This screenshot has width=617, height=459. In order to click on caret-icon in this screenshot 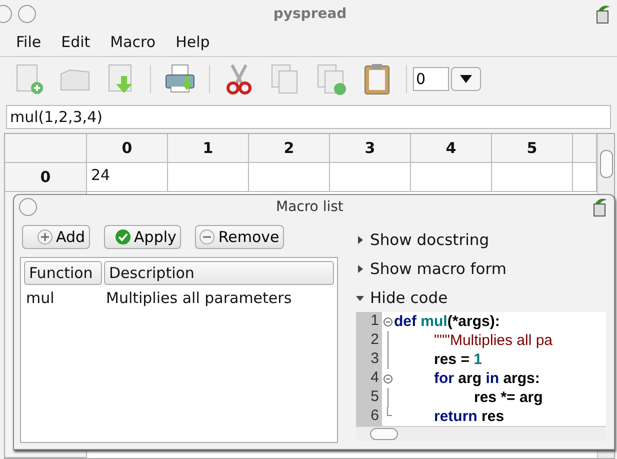, I will do `click(466, 79)`.